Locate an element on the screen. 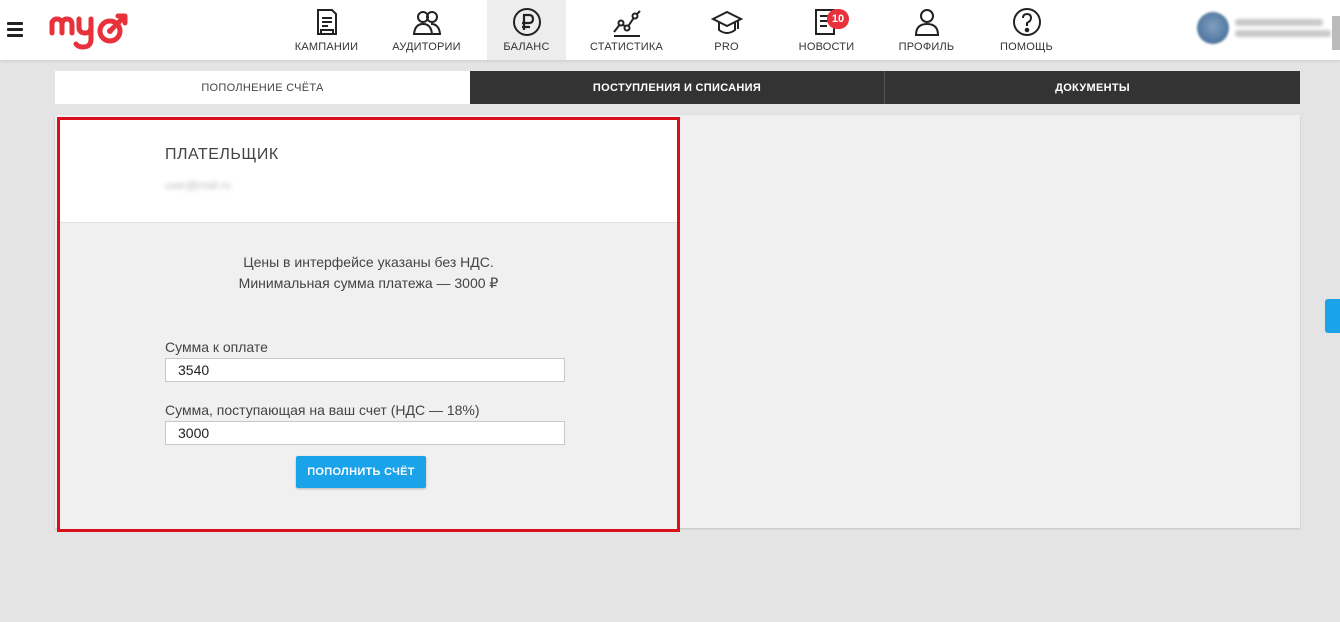  nav-label: ПРОФИЛЬ is located at coordinates (926, 47).